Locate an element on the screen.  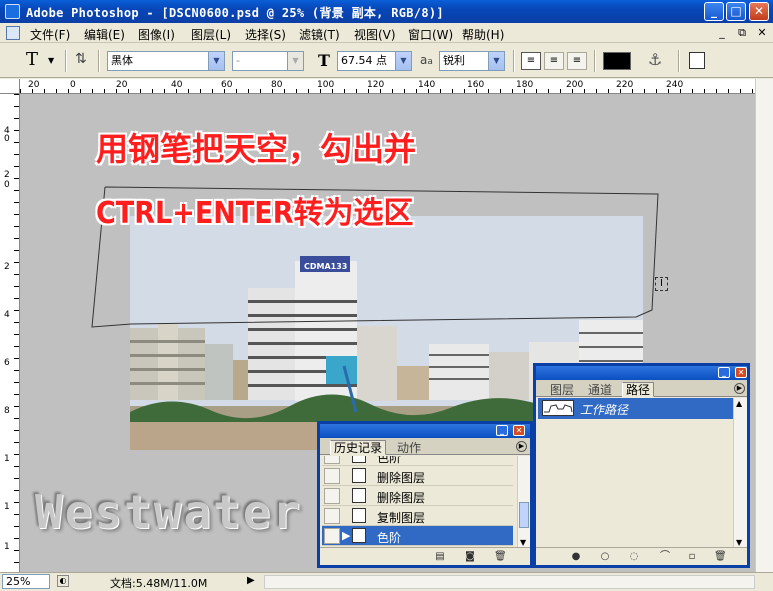
load-selection-icon: ◌ is located at coordinates (634, 556).